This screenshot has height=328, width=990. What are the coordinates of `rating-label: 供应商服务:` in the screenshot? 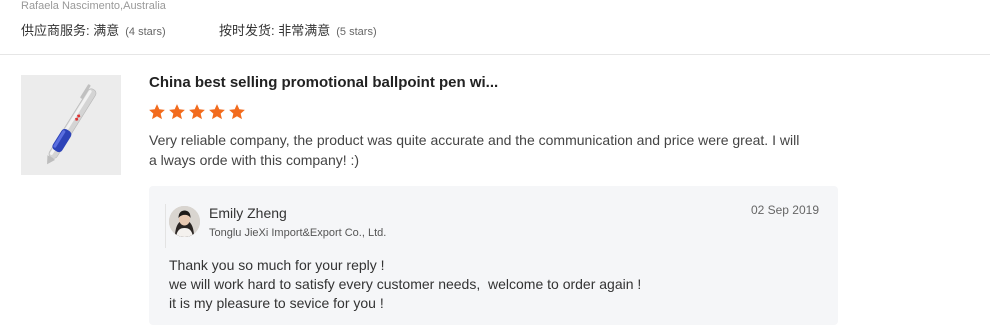 It's located at (55, 30).